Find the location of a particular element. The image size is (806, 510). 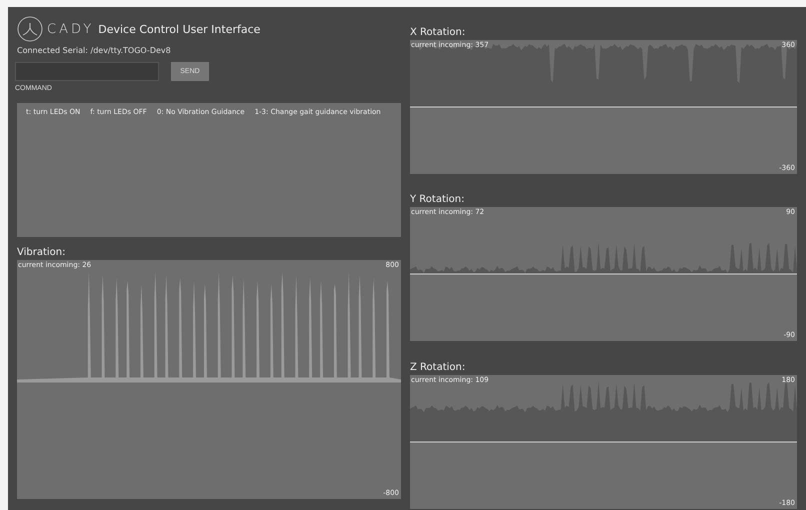

graph-title: Z Rotation: is located at coordinates (438, 368).